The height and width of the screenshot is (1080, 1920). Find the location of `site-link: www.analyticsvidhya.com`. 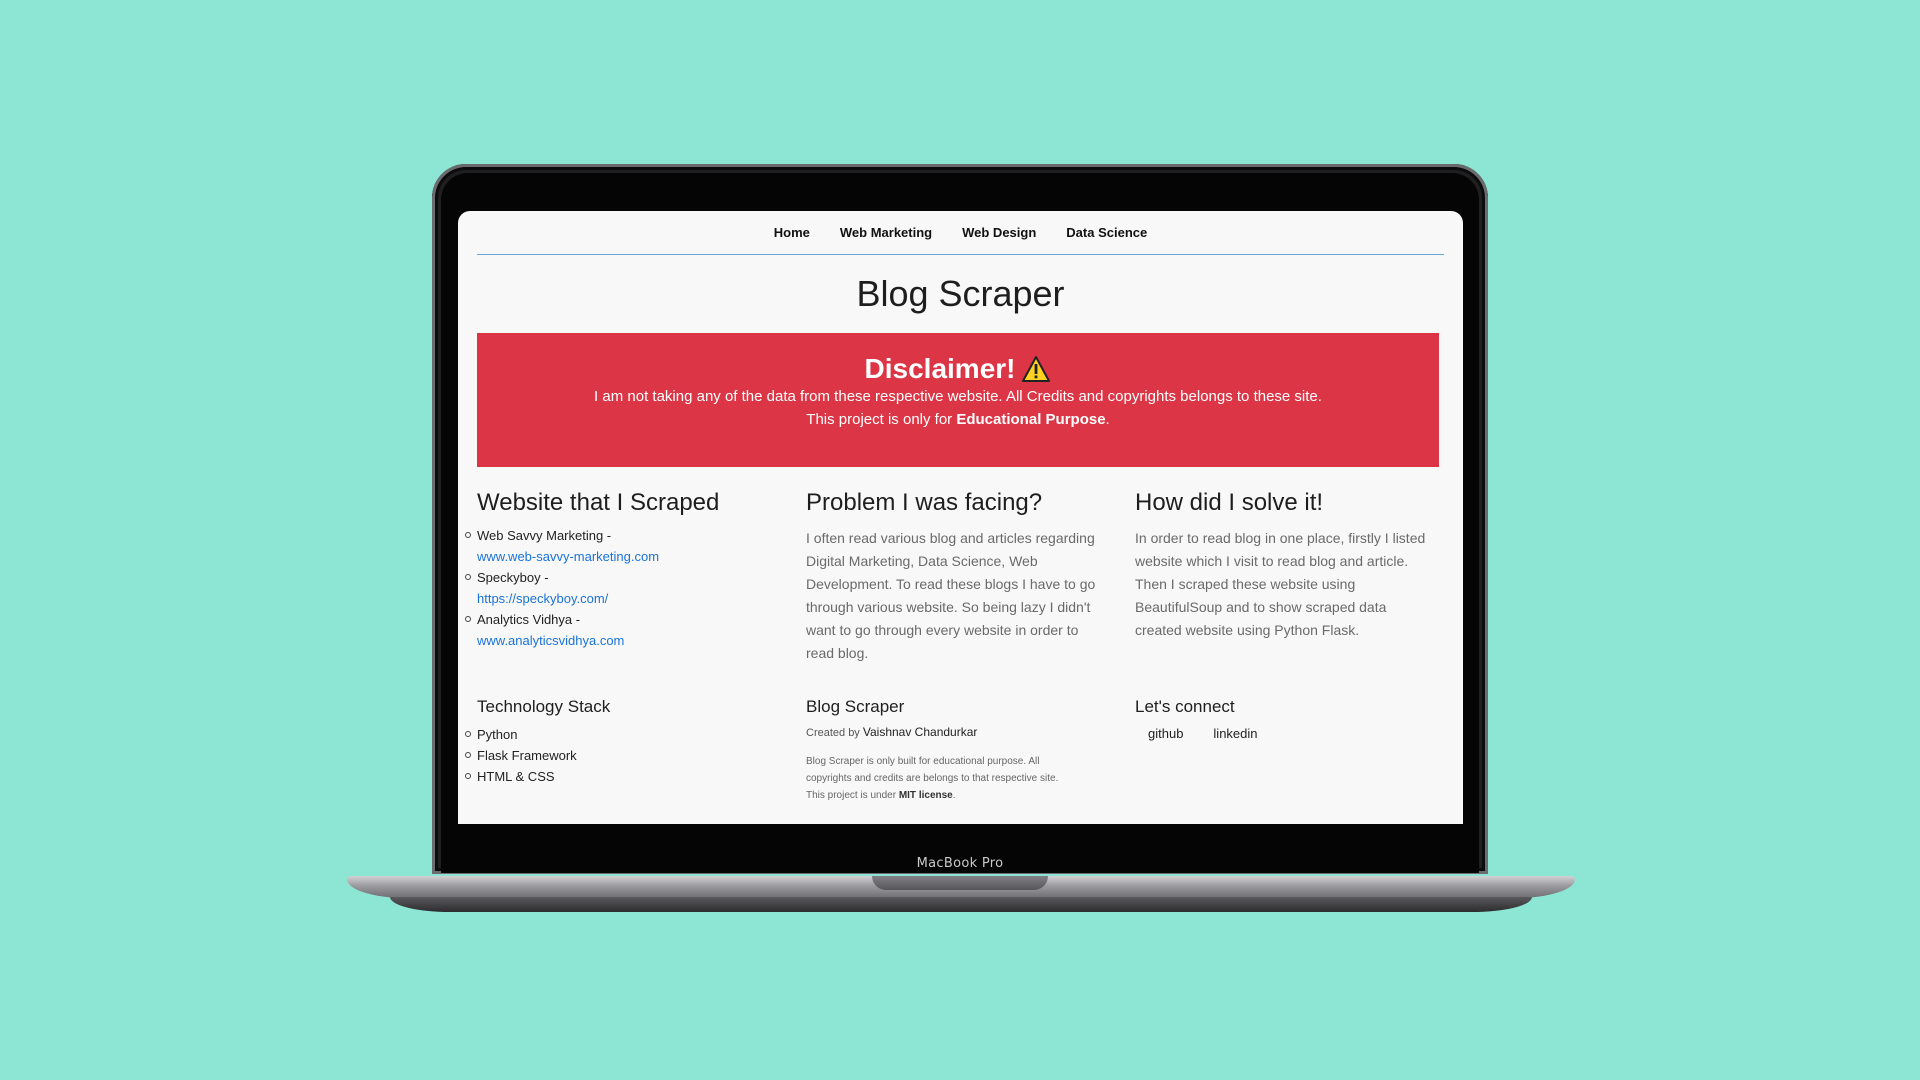

site-link: www.analyticsvidhya.com is located at coordinates (550, 640).